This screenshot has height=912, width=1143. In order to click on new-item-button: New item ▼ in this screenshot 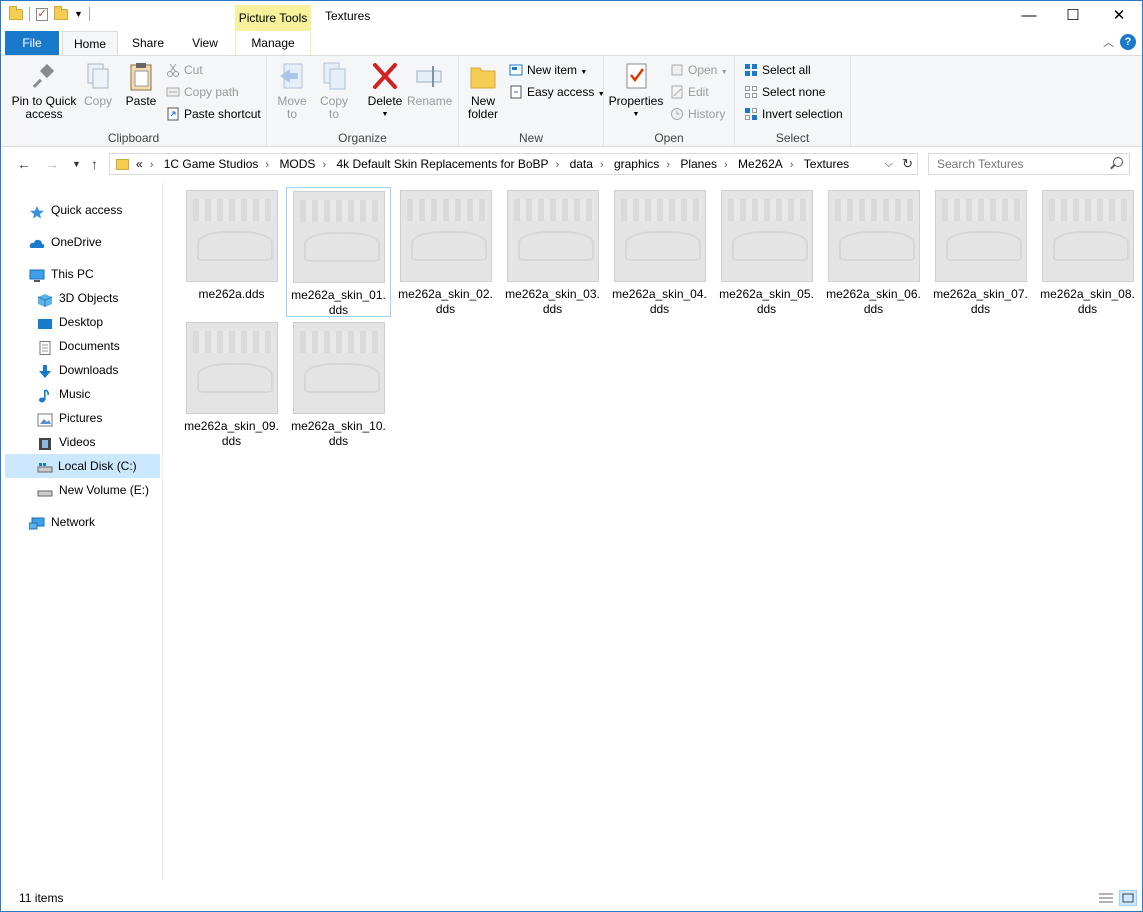, I will do `click(548, 70)`.